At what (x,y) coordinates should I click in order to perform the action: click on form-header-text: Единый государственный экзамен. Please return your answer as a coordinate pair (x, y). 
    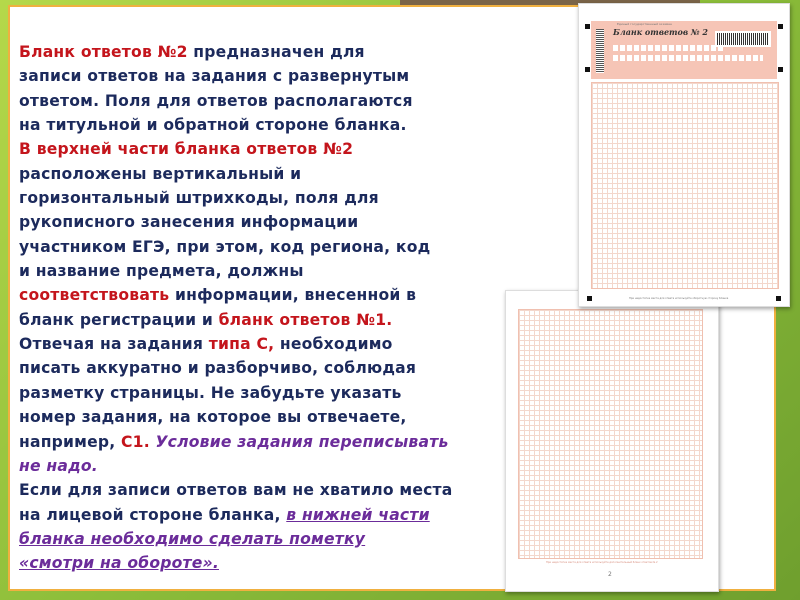
    Looking at the image, I should click on (644, 24).